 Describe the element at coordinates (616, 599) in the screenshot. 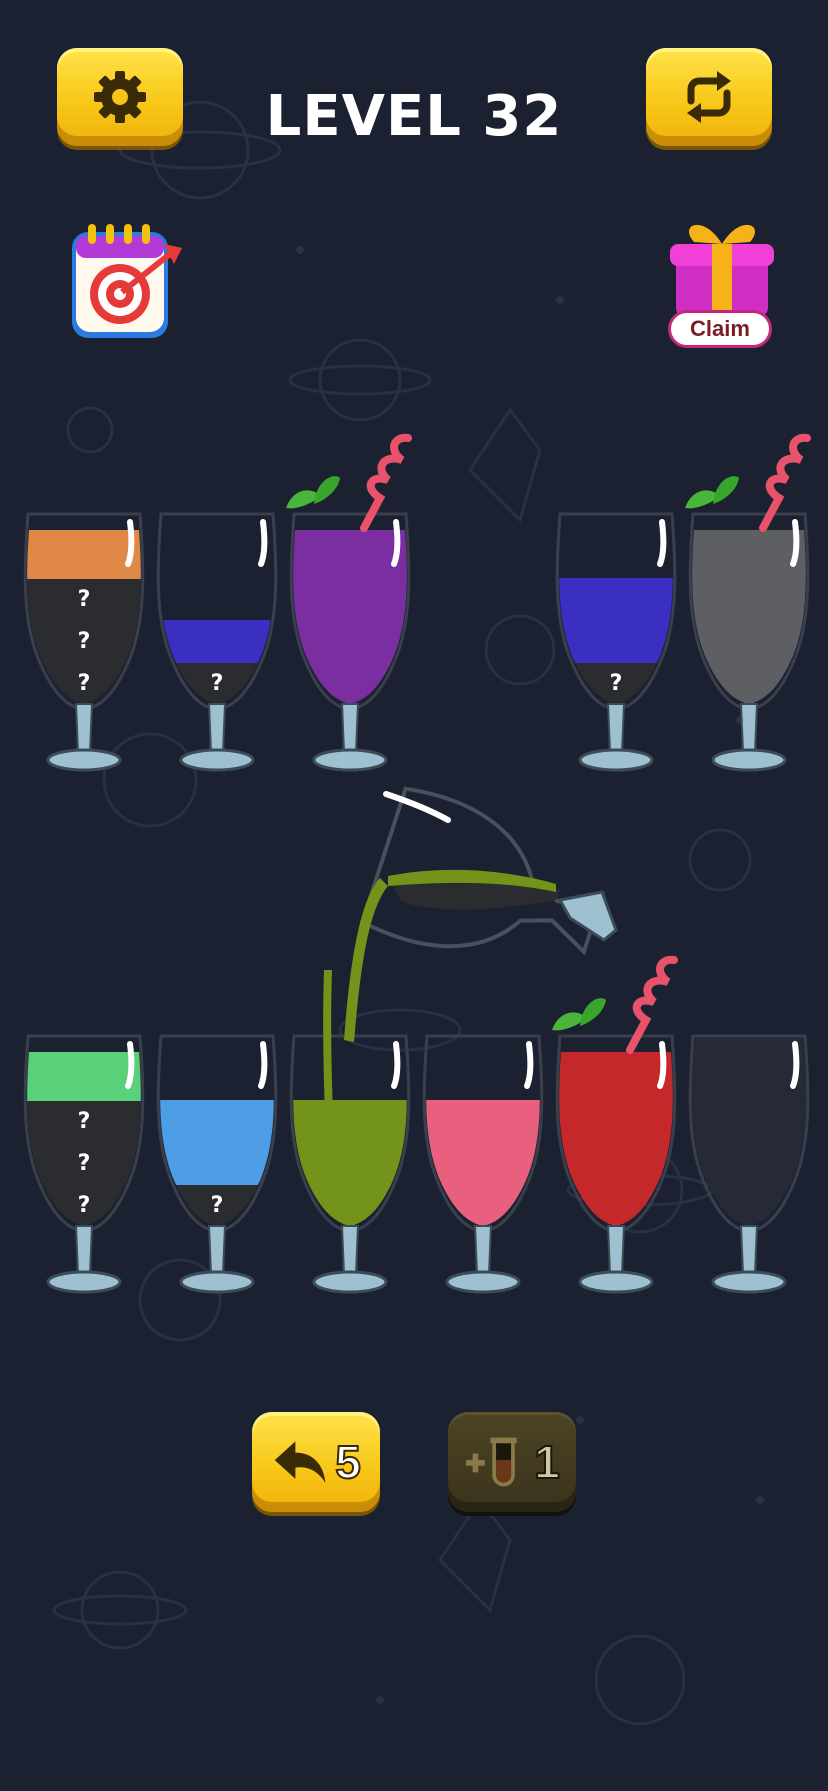

I see `liquid-layer-blue` at that location.